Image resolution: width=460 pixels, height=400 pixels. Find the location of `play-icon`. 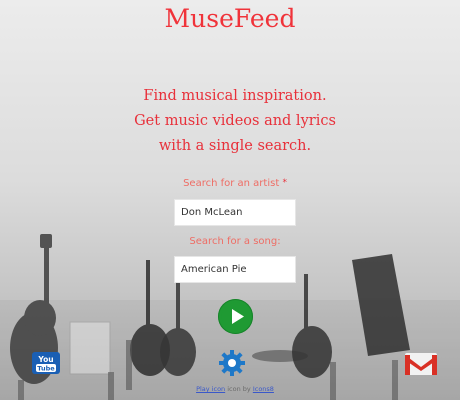

play-icon is located at coordinates (235, 316).